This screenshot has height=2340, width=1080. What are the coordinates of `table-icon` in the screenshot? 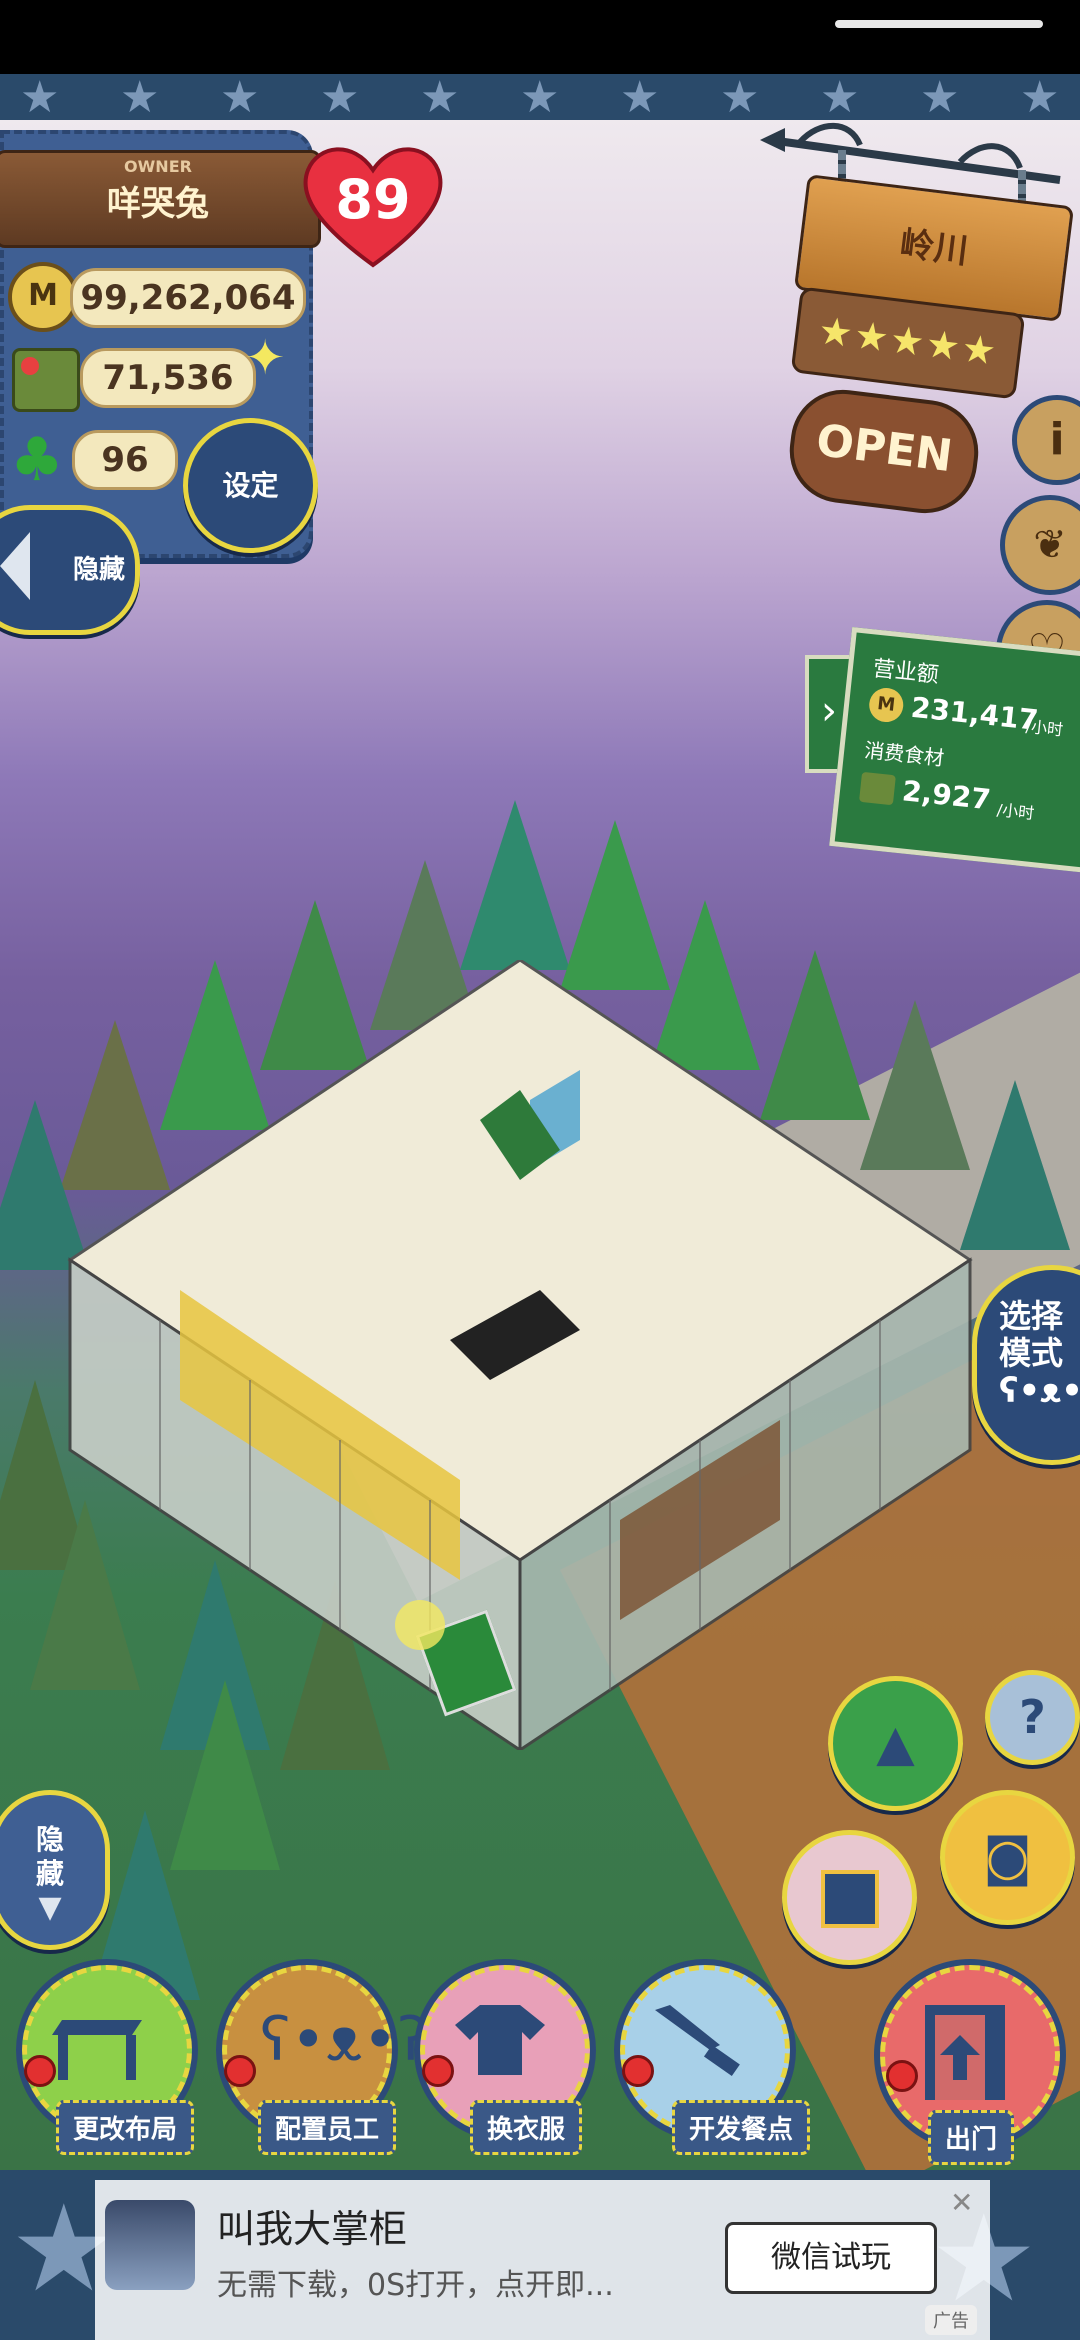 It's located at (97, 2050).